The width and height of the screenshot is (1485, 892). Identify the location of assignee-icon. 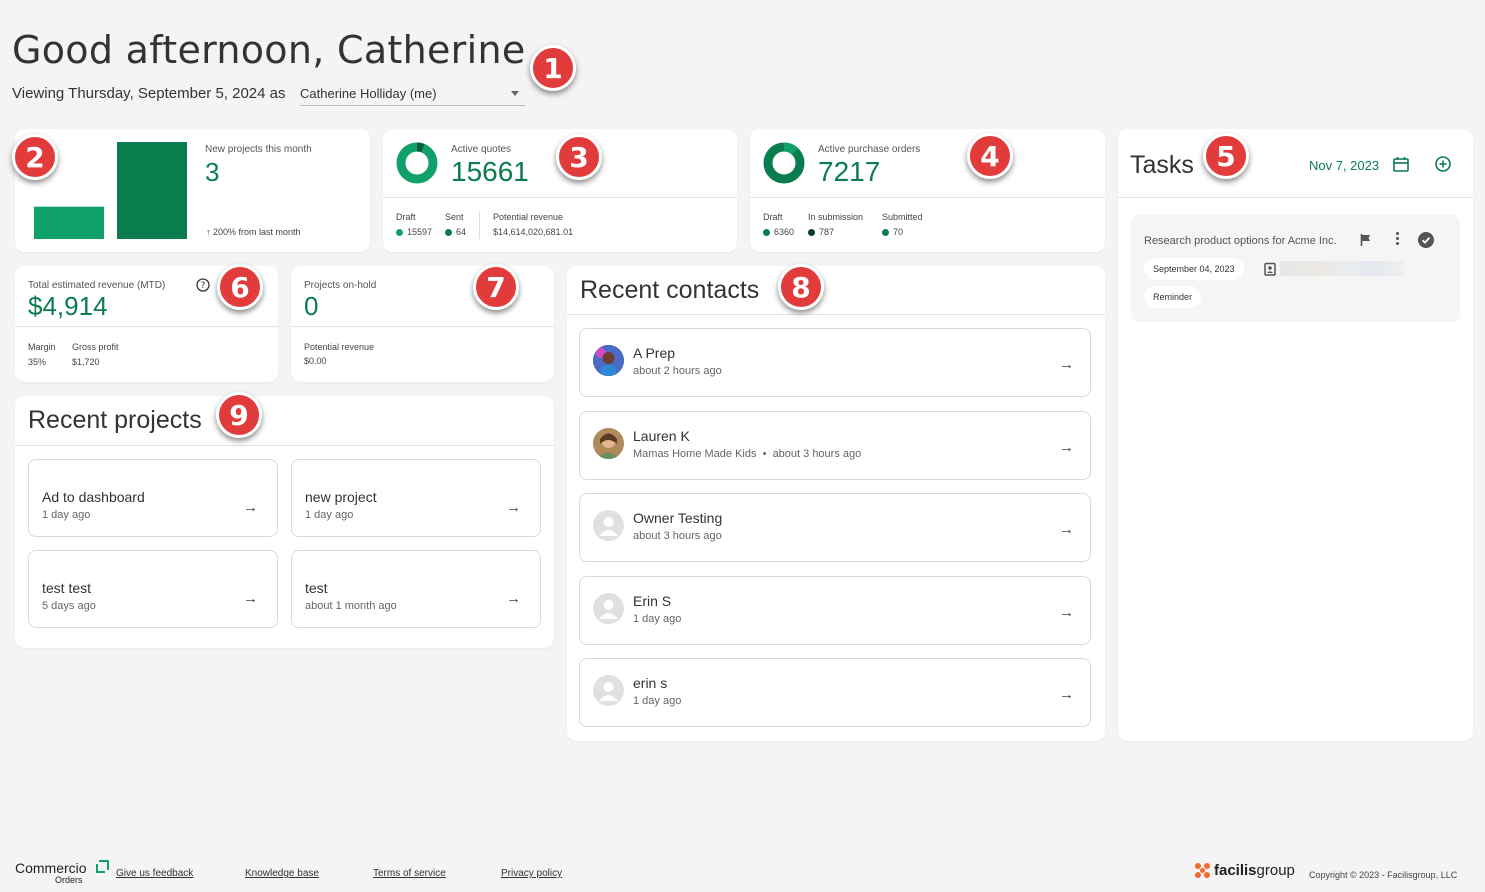
(1270, 269).